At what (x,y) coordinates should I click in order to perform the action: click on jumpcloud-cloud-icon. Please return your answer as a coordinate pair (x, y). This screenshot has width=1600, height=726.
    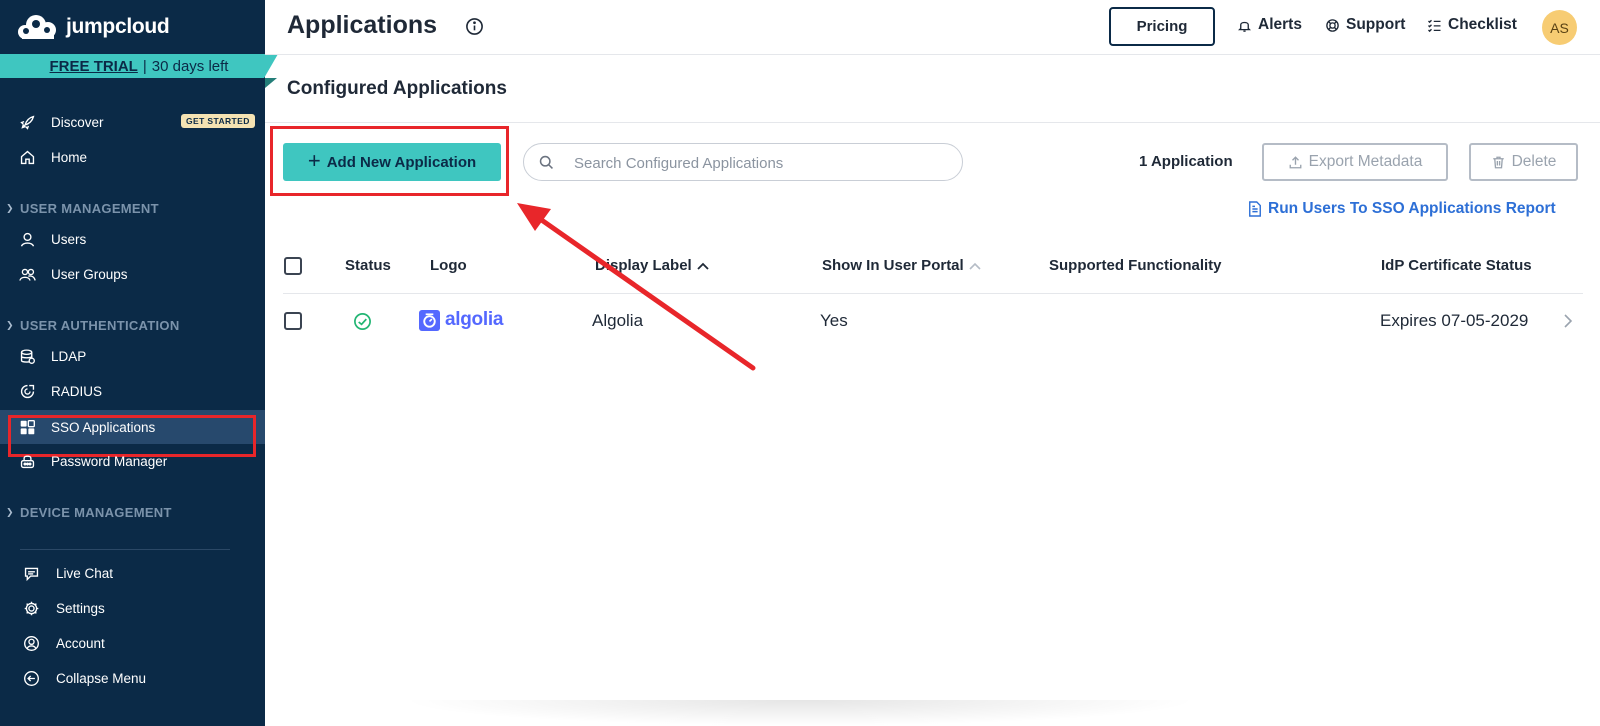
    Looking at the image, I should click on (37, 27).